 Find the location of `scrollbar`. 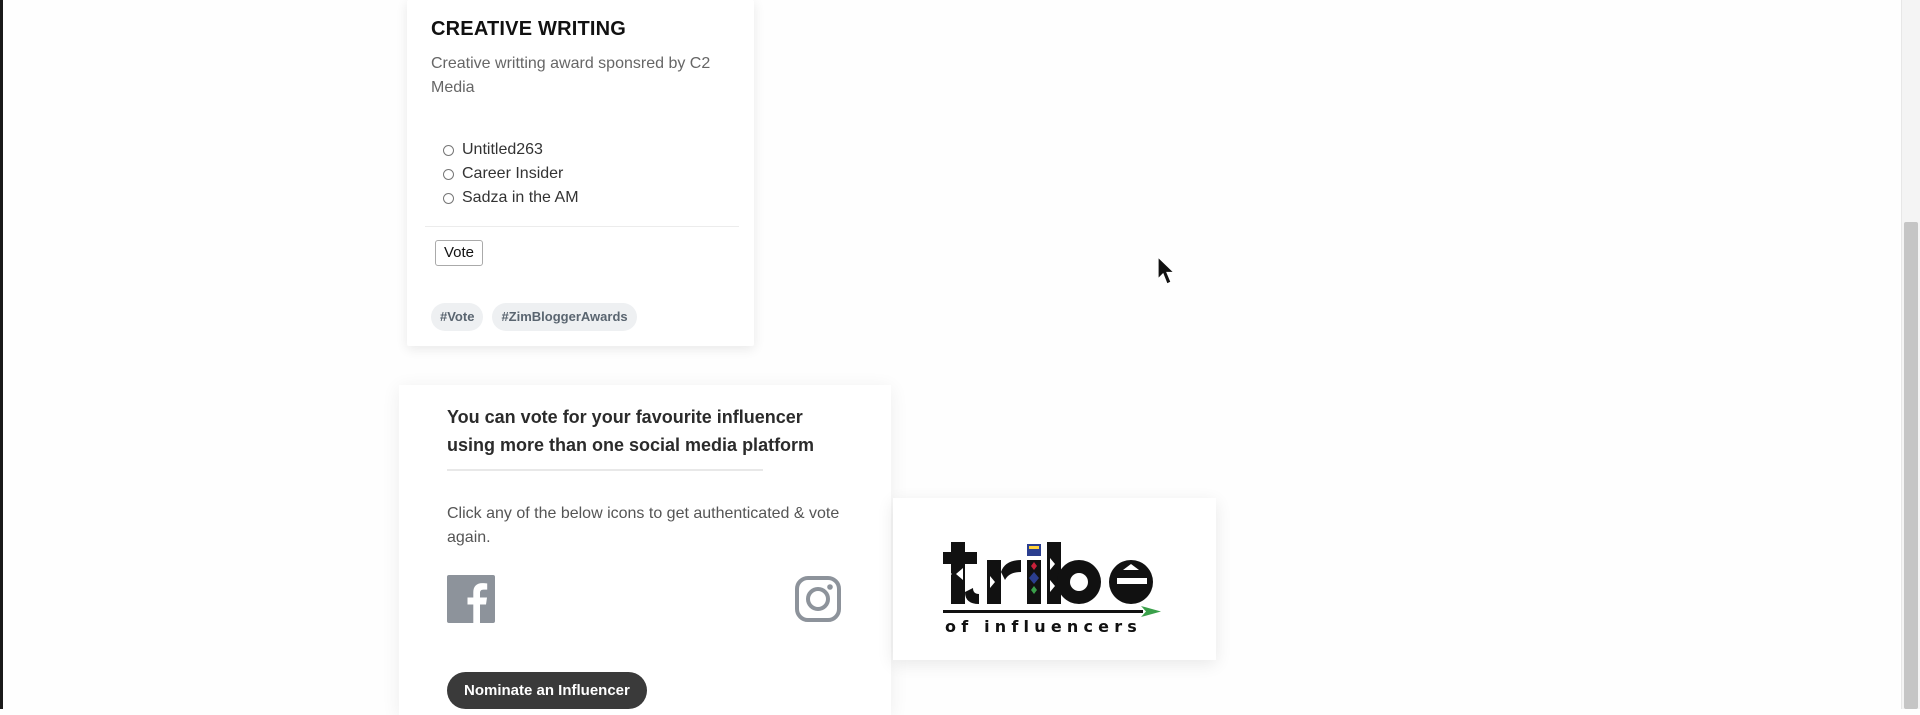

scrollbar is located at coordinates (1910, 354).